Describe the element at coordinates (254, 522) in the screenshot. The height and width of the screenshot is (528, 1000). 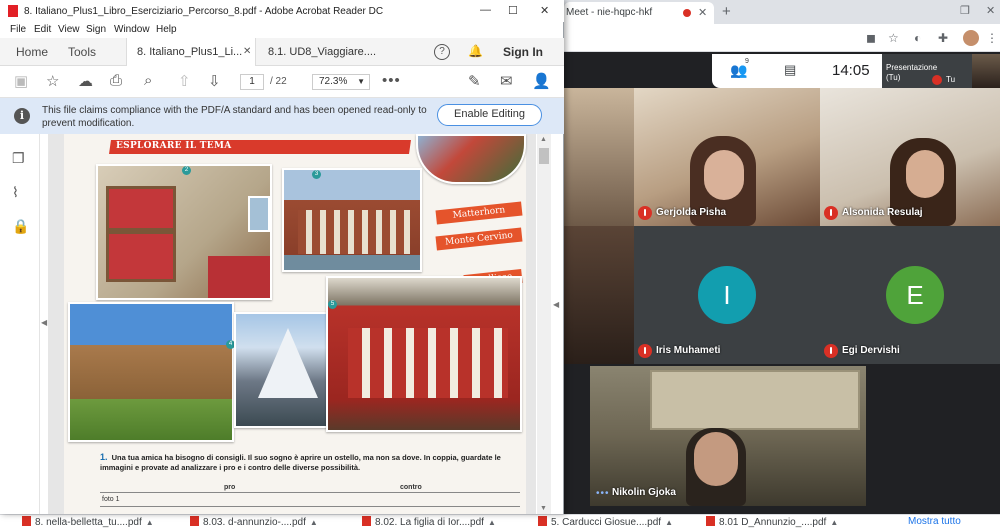
I see `download-item: 8.03. d-annunzio-....pdf ▲` at that location.